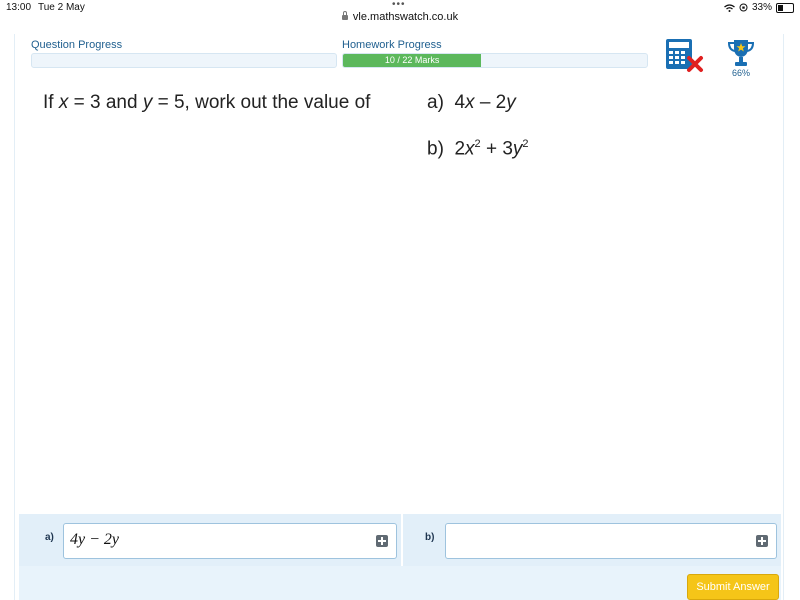 Image resolution: width=800 pixels, height=600 pixels. What do you see at coordinates (740, 73) in the screenshot?
I see `trophy-percent: 66%` at bounding box center [740, 73].